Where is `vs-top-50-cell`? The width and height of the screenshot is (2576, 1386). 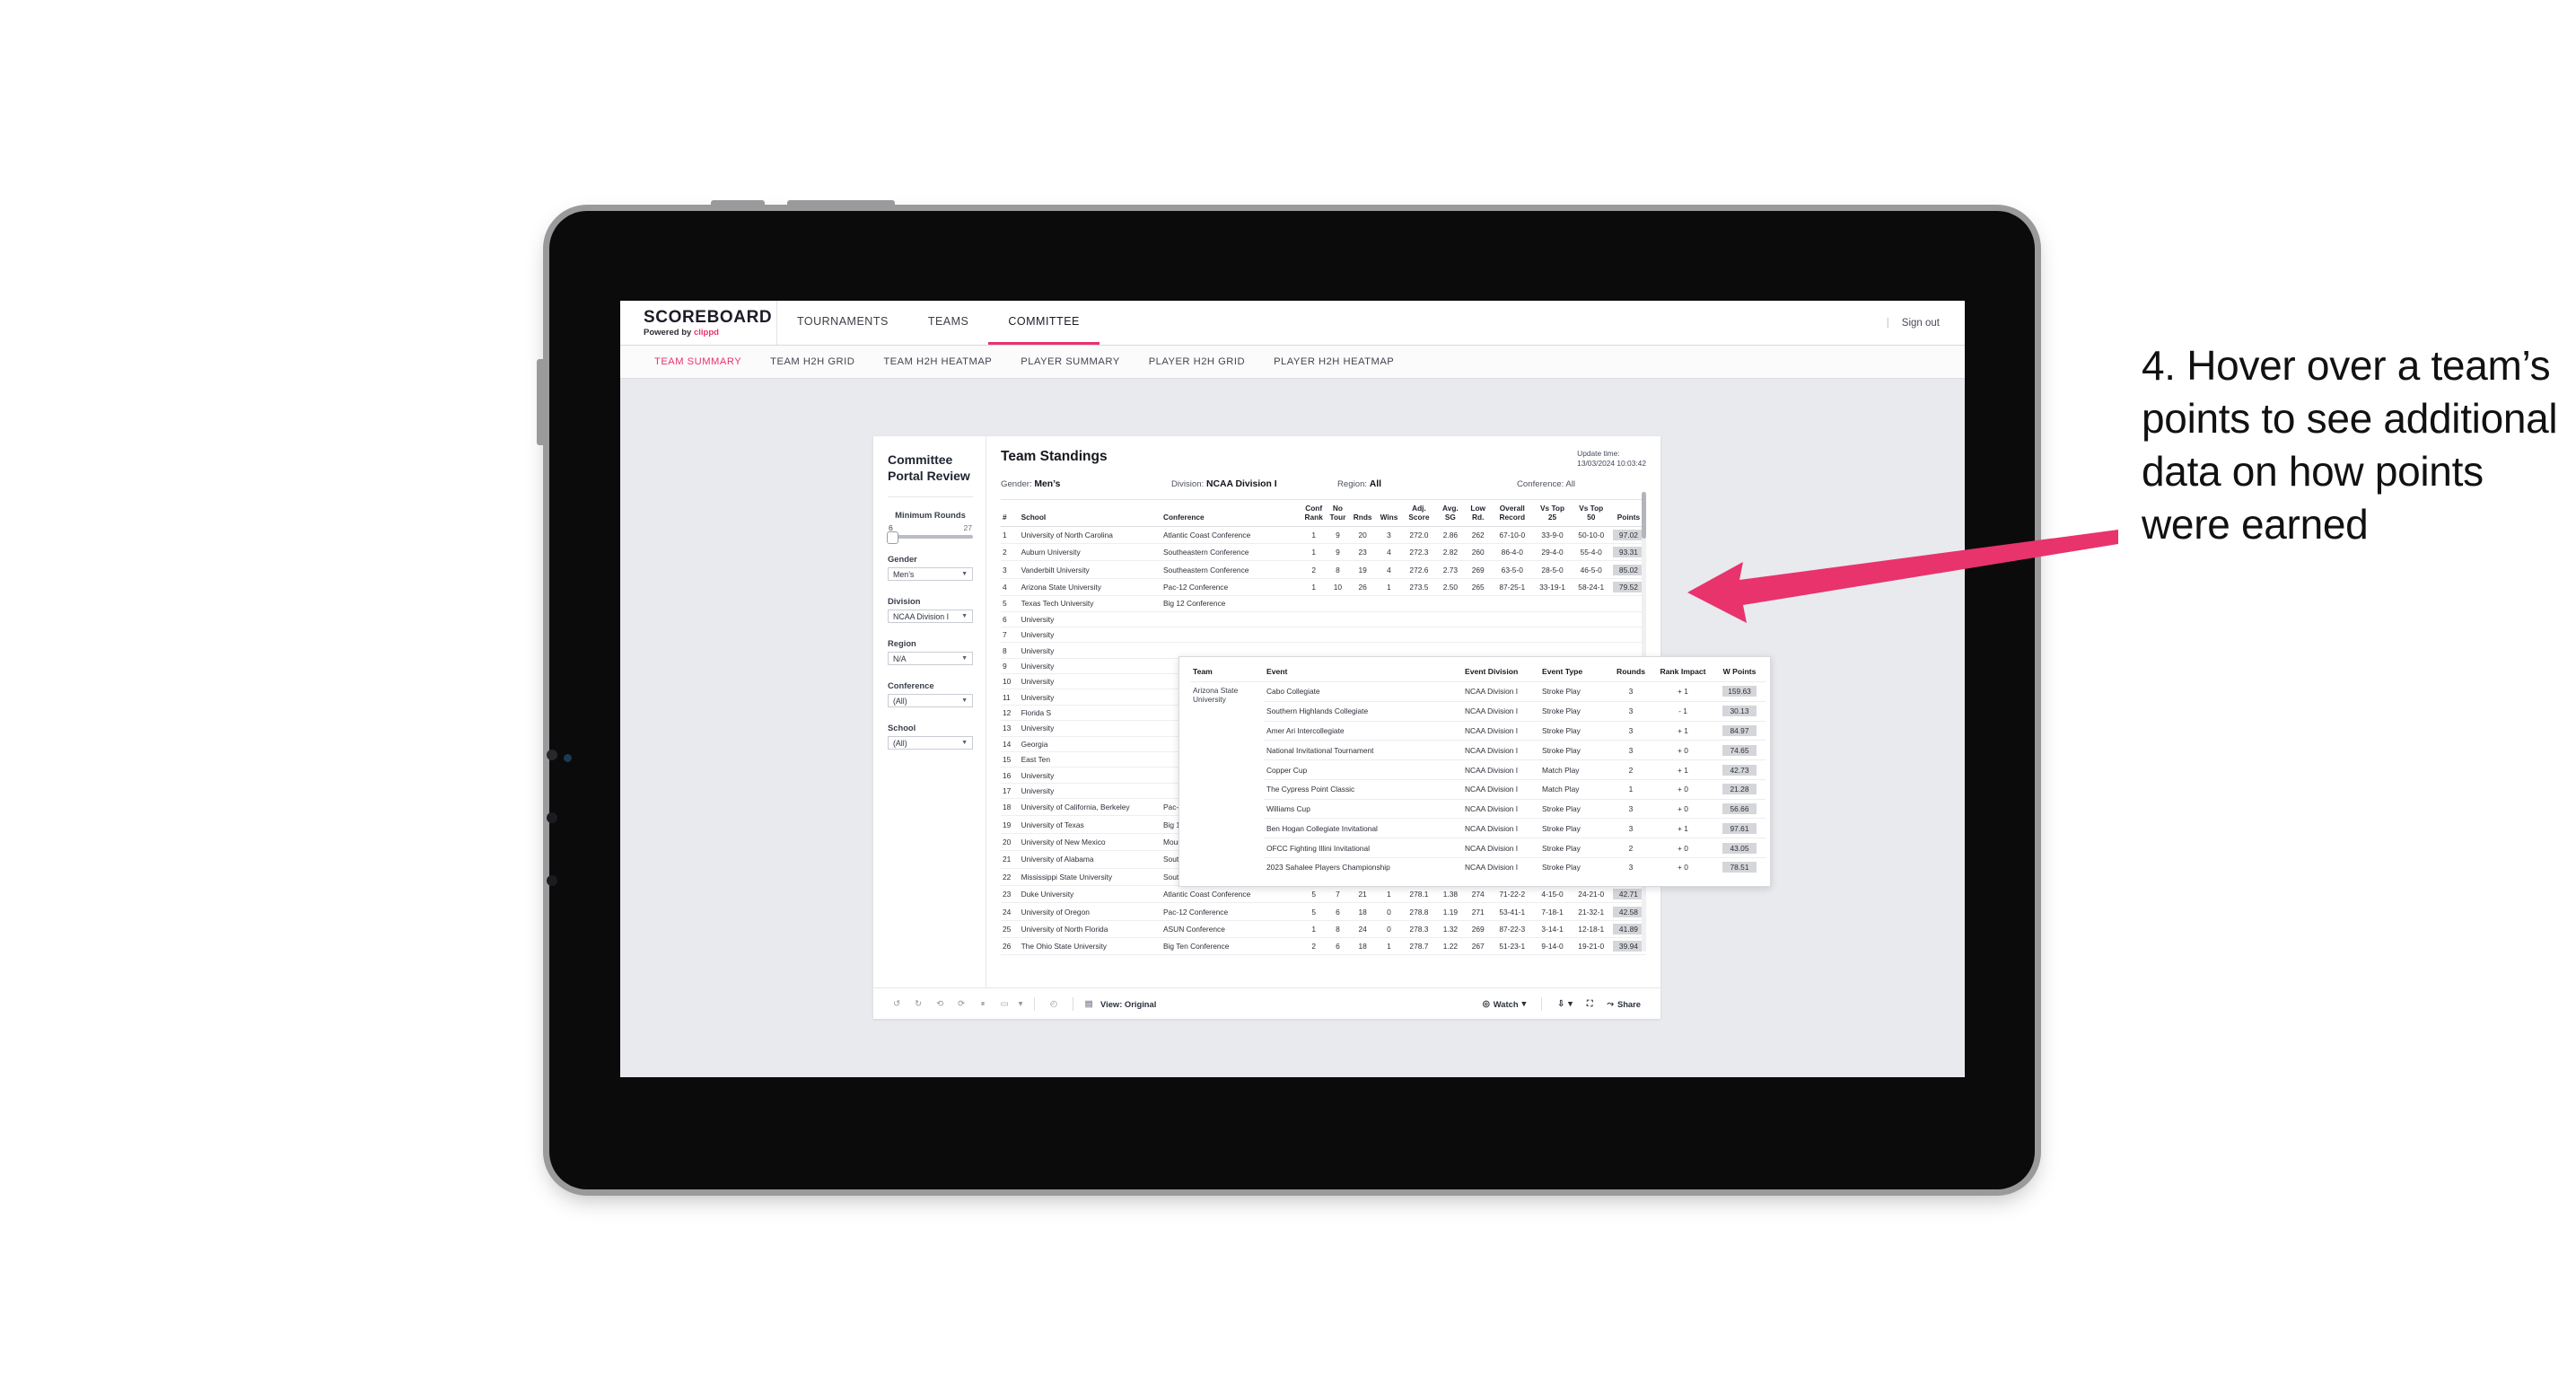 vs-top-50-cell is located at coordinates (1591, 619).